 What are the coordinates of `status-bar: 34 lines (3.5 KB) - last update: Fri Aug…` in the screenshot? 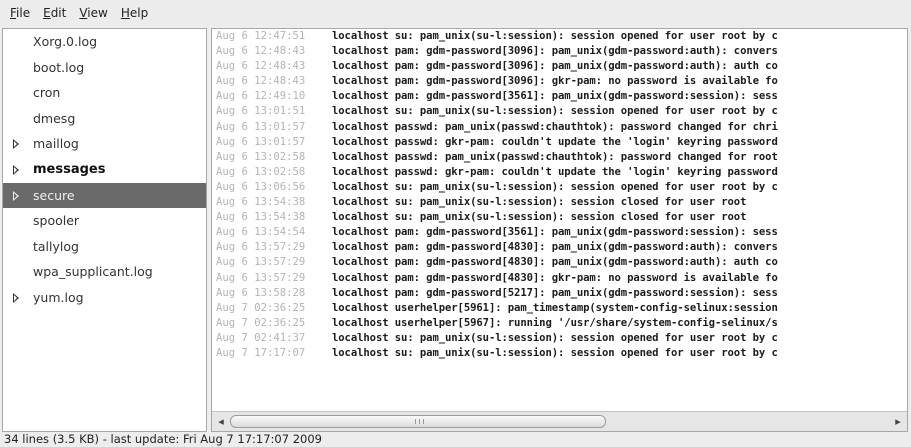 It's located at (163, 439).